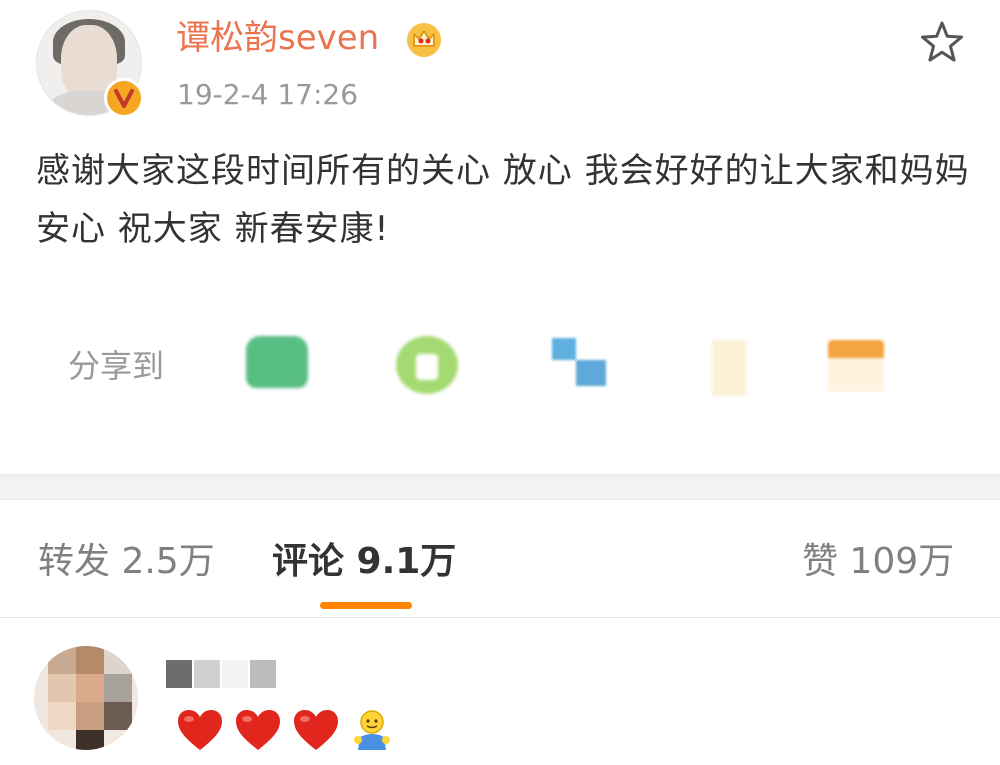  I want to click on star-icon, so click(942, 42).